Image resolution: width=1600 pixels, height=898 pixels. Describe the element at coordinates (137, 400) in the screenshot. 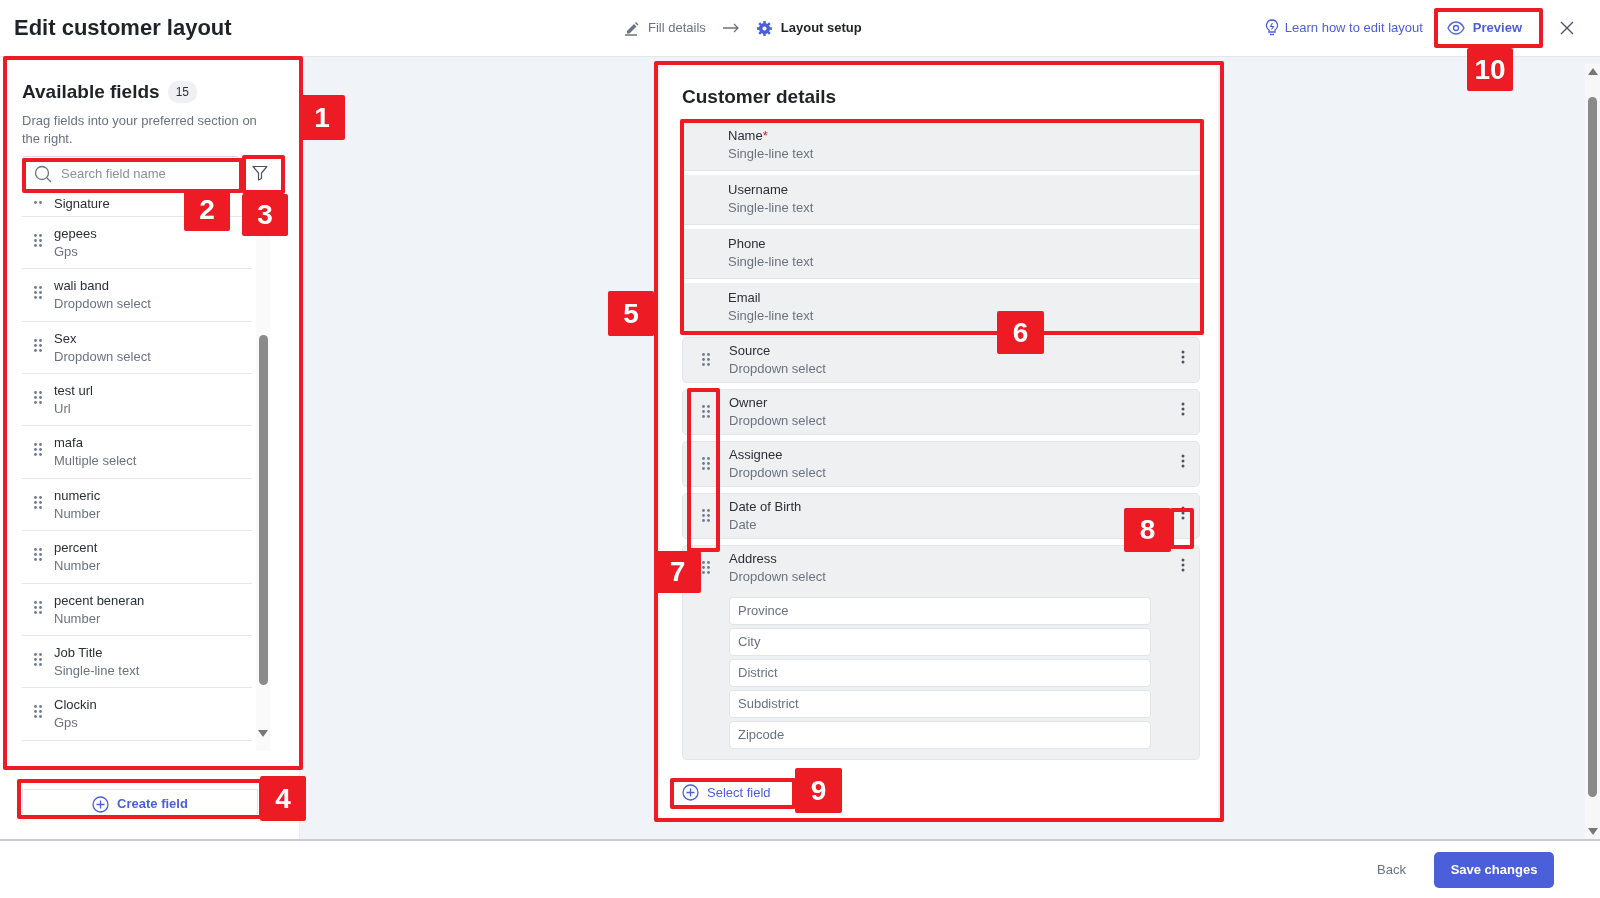

I see `field-list-item: test url Url` at that location.